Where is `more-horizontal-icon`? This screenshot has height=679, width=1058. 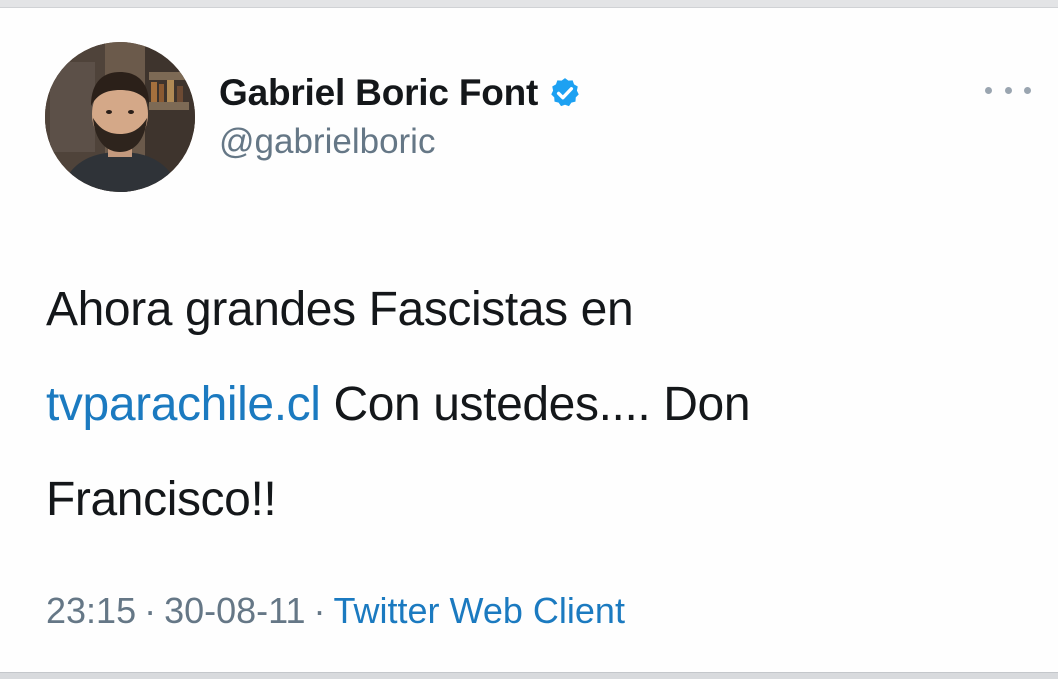
more-horizontal-icon is located at coordinates (1008, 90).